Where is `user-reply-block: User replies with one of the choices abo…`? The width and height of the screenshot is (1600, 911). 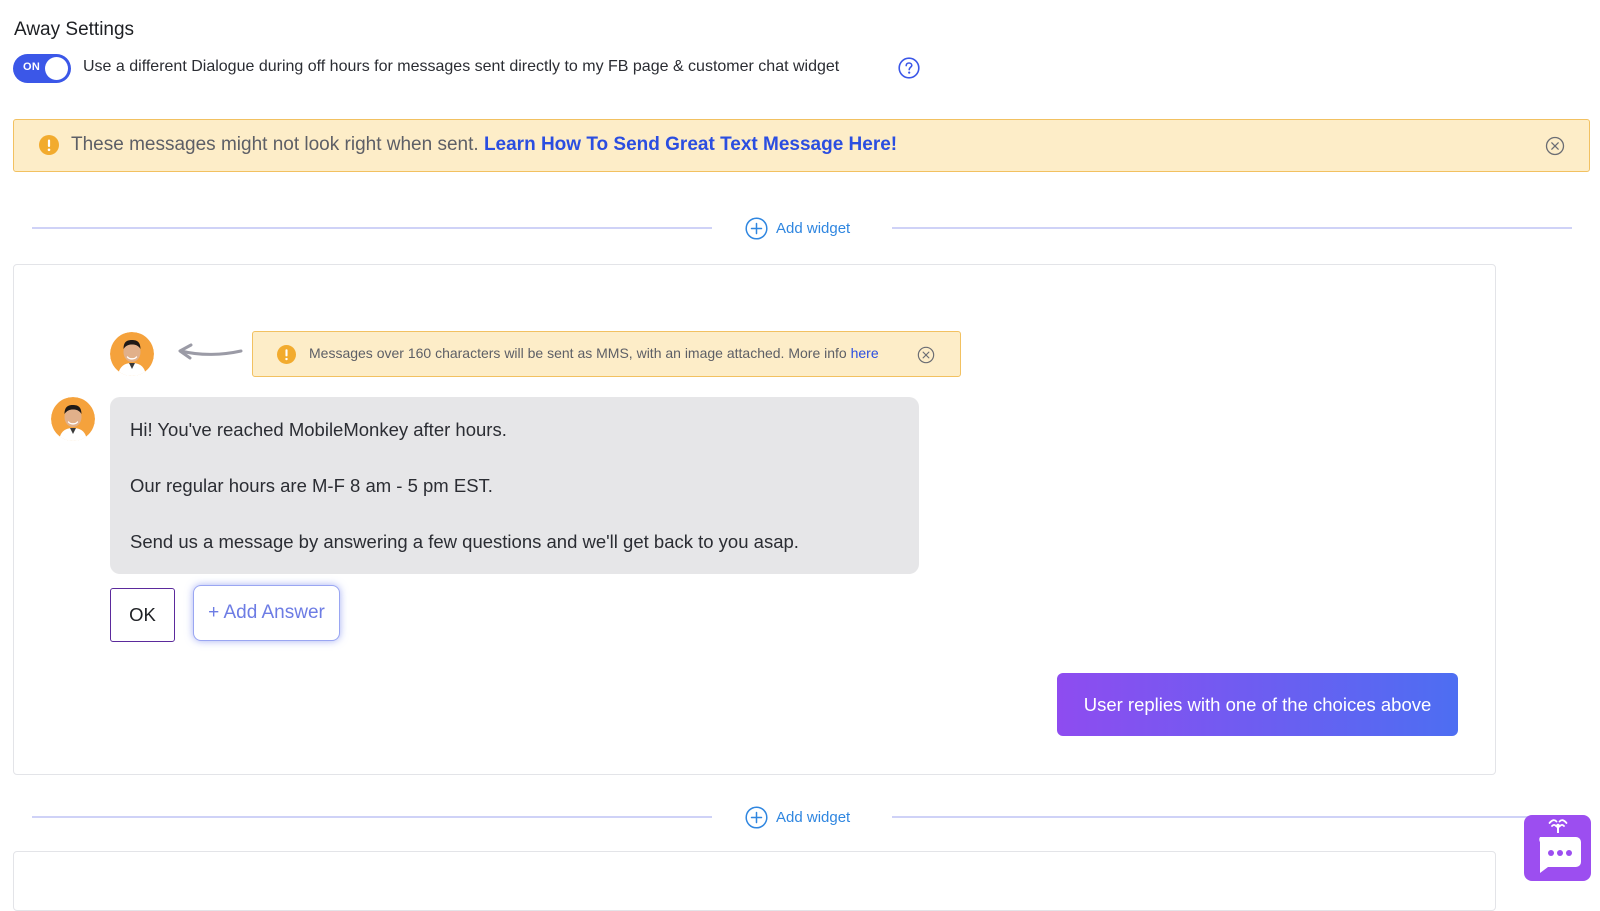 user-reply-block: User replies with one of the choices abo… is located at coordinates (1257, 704).